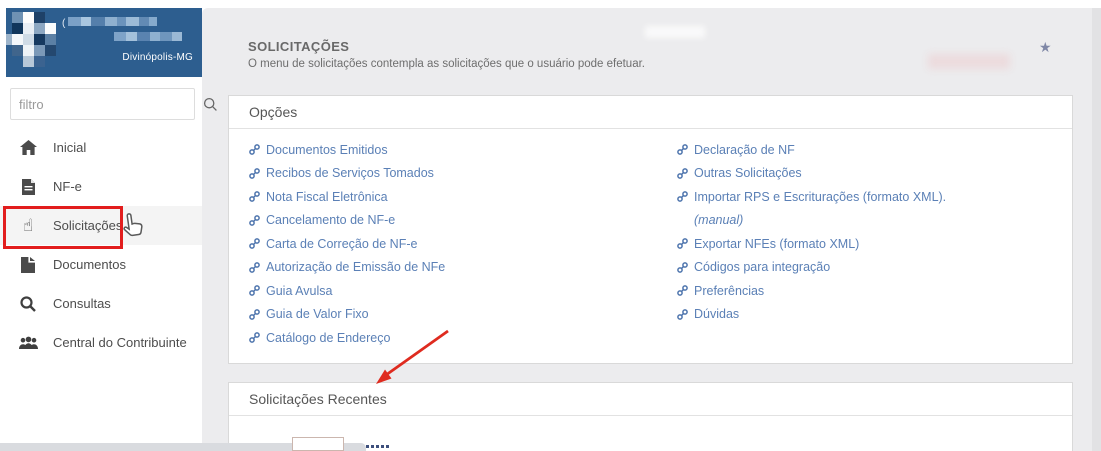 The height and width of the screenshot is (451, 1101). Describe the element at coordinates (101, 147) in the screenshot. I see `sidebar-item-inicial: Inicial` at that location.